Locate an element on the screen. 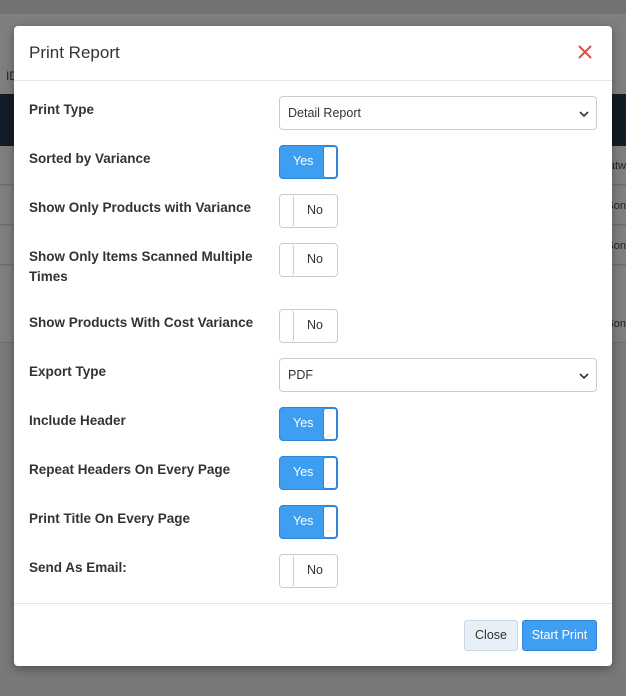 The width and height of the screenshot is (626, 696). modal-footer: Close Start Print is located at coordinates (313, 634).